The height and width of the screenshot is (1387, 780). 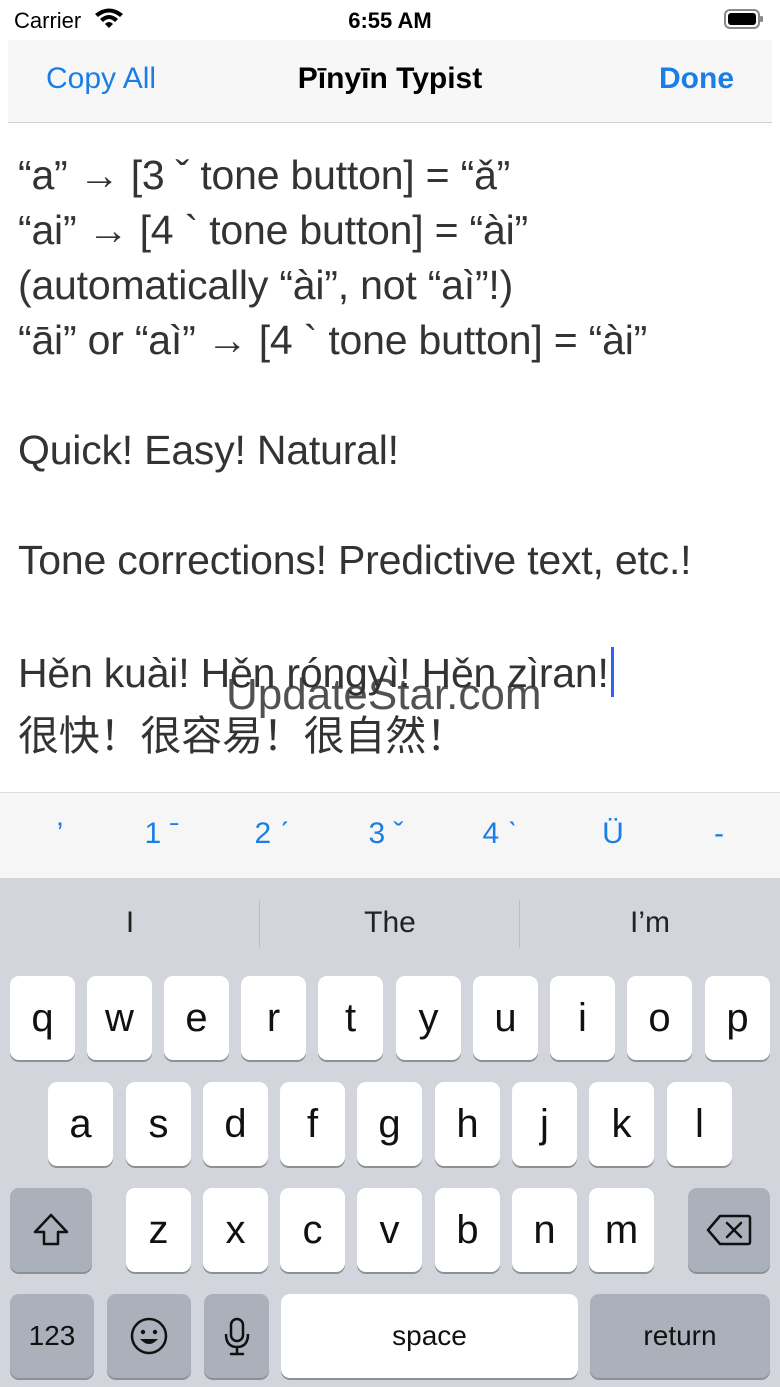 I want to click on tone-key-hyphen: -, so click(x=719, y=834).